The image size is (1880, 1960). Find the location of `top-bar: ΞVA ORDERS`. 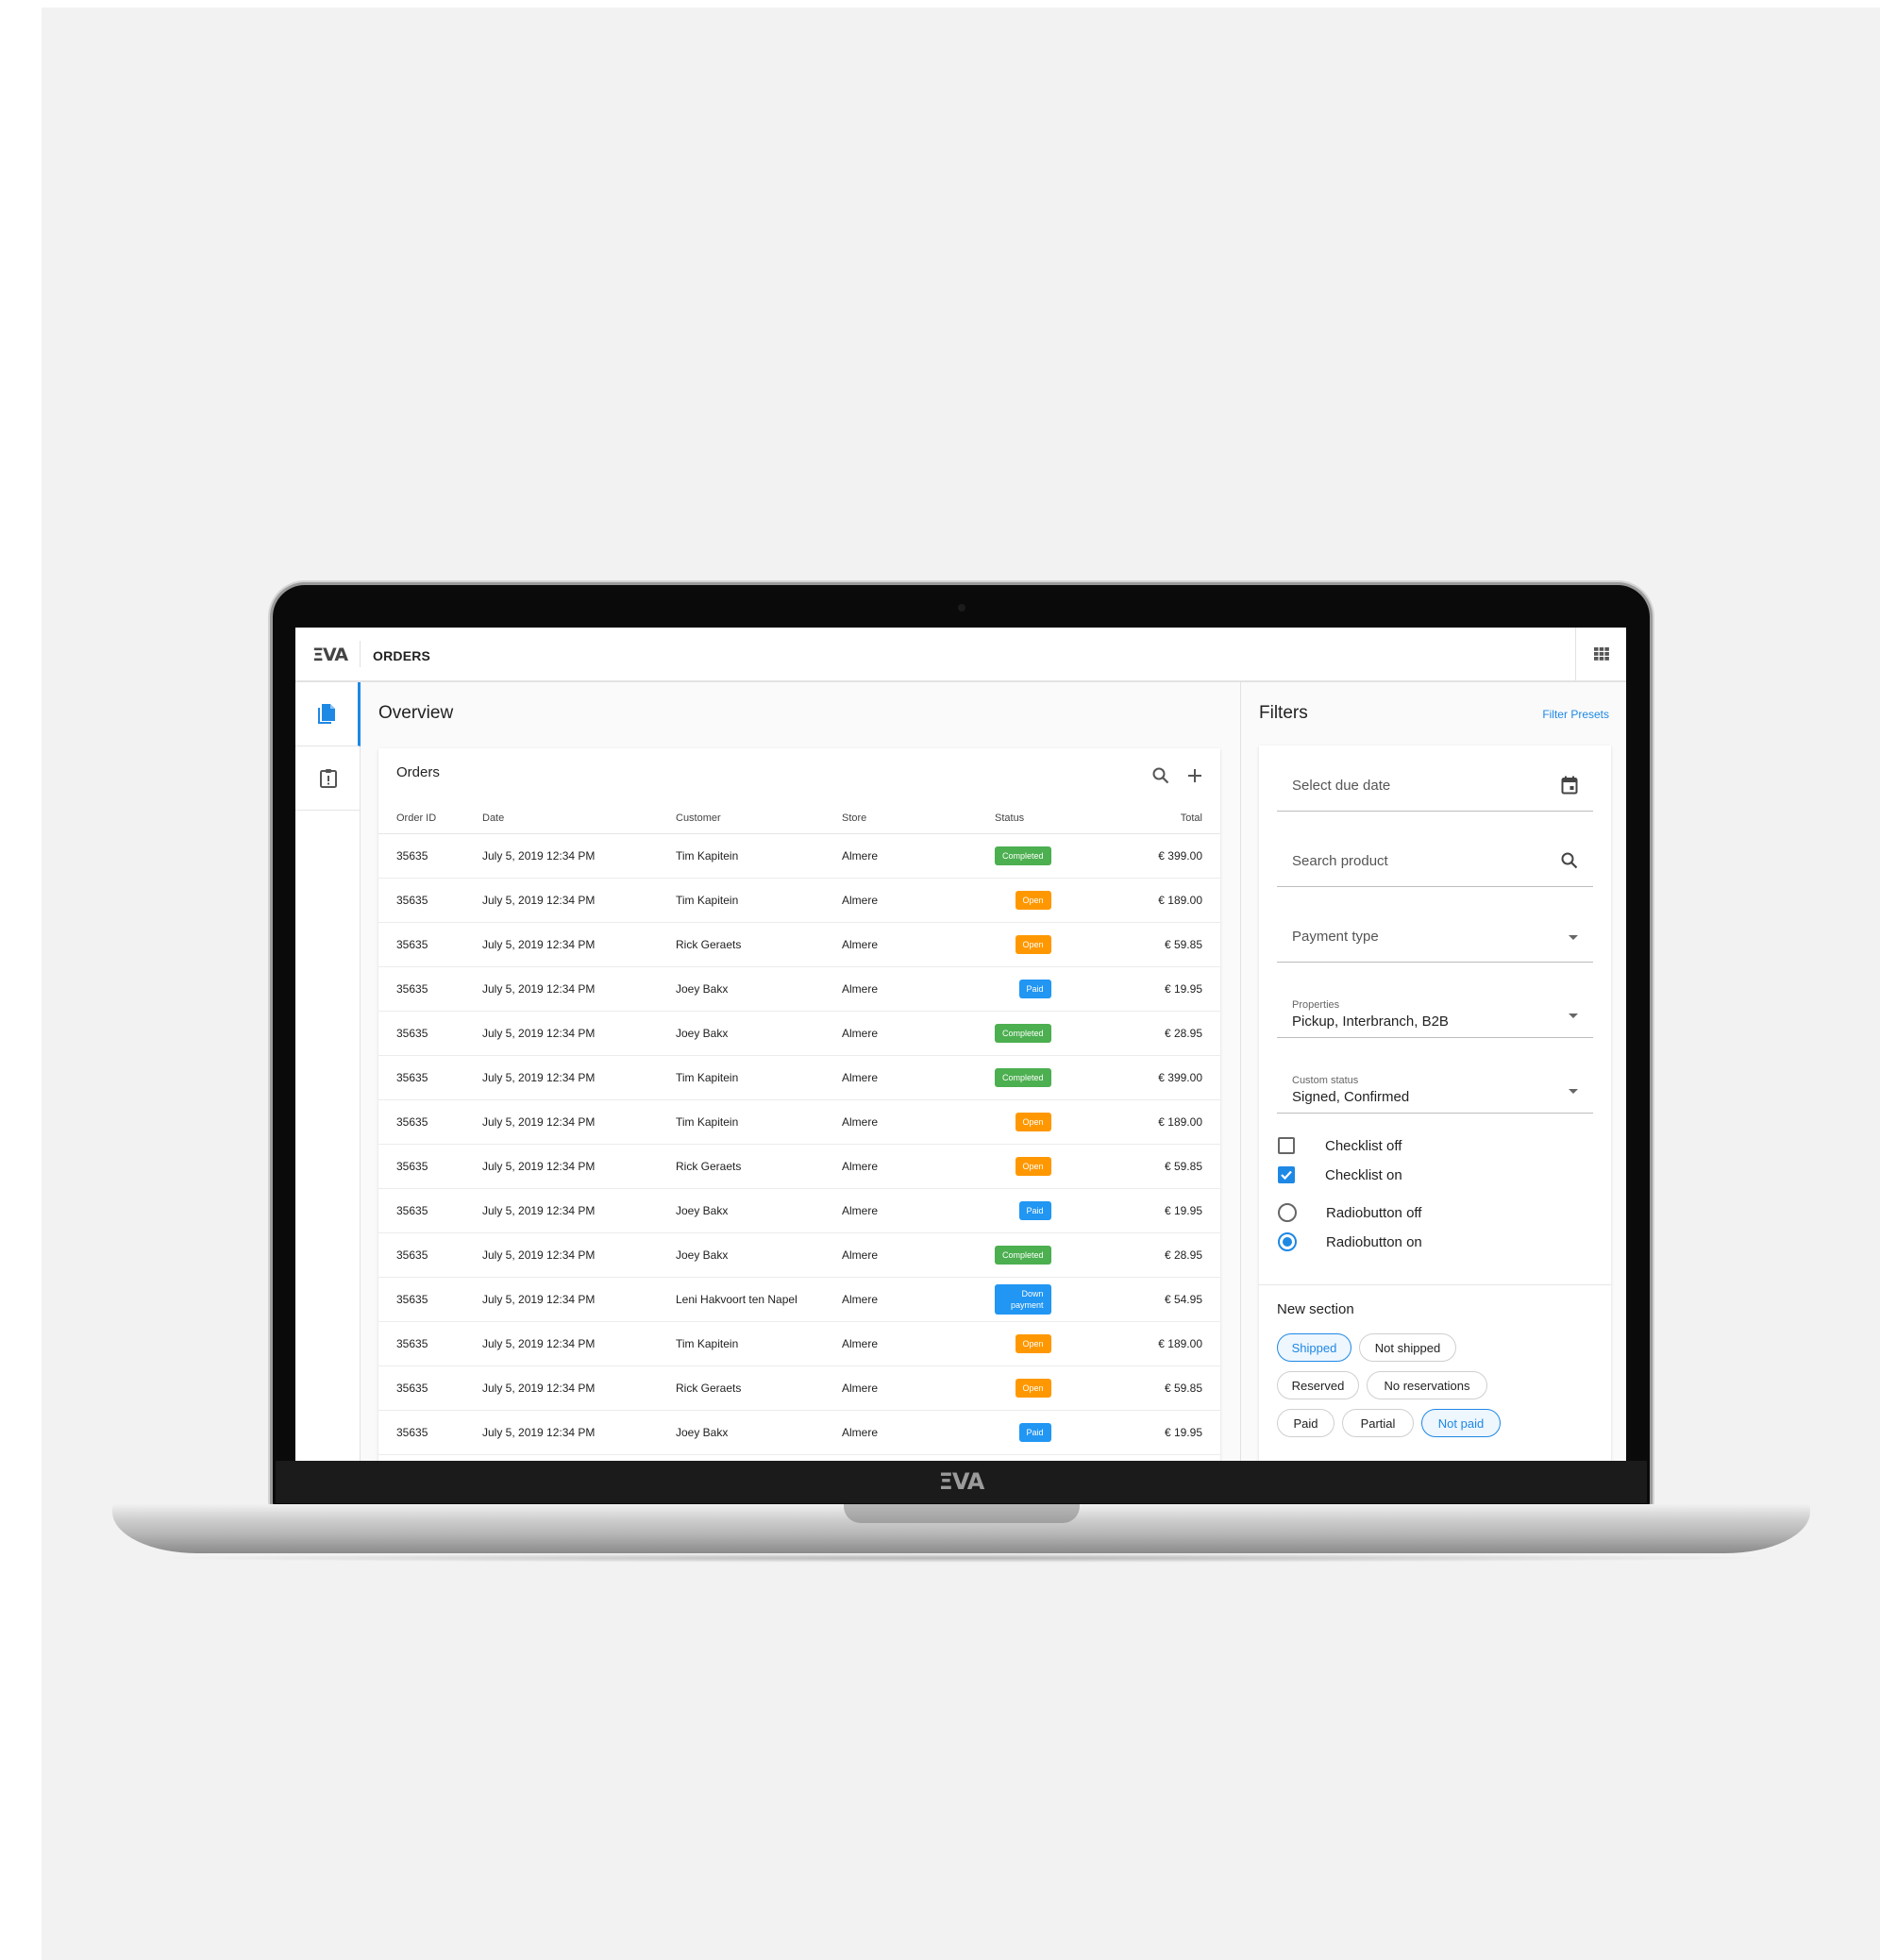

top-bar: ΞVA ORDERS is located at coordinates (960, 655).